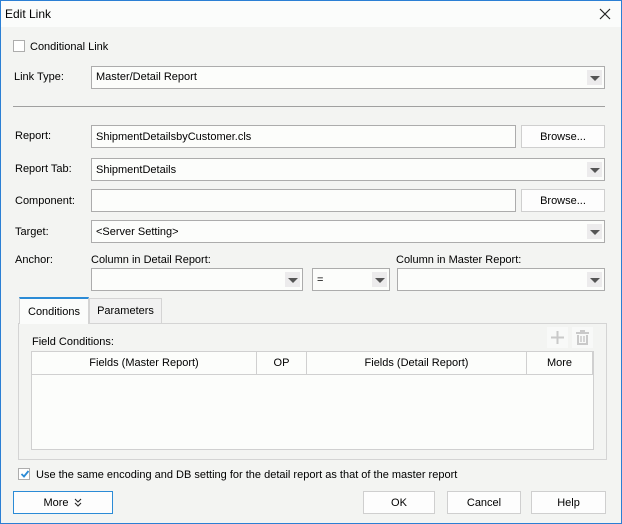 This screenshot has width=622, height=524. What do you see at coordinates (311, 14) in the screenshot?
I see `title-bar: Edit Link` at bounding box center [311, 14].